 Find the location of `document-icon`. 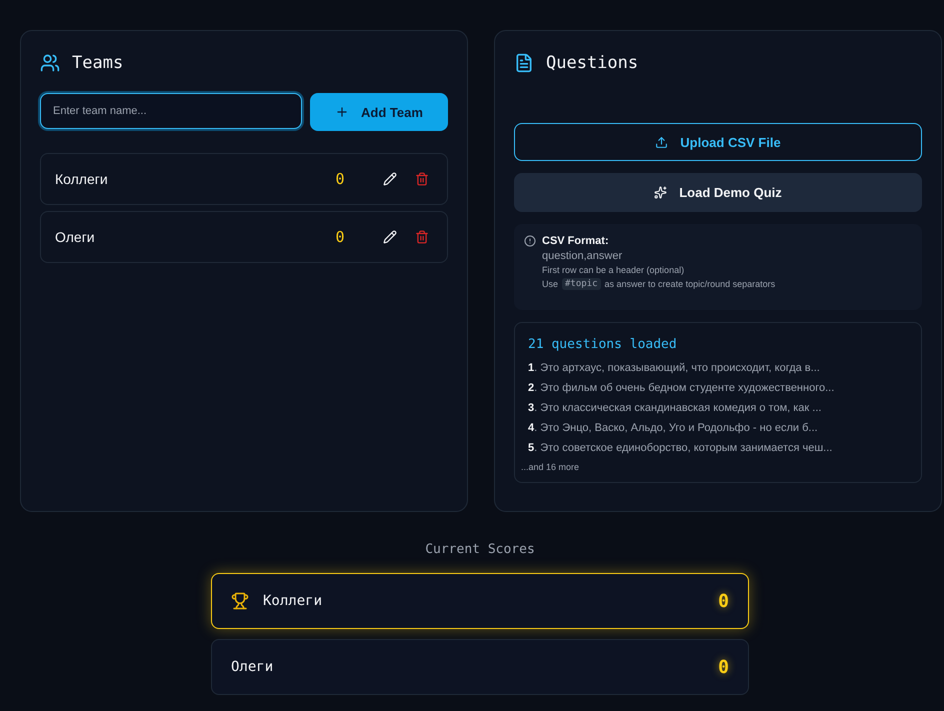

document-icon is located at coordinates (524, 63).